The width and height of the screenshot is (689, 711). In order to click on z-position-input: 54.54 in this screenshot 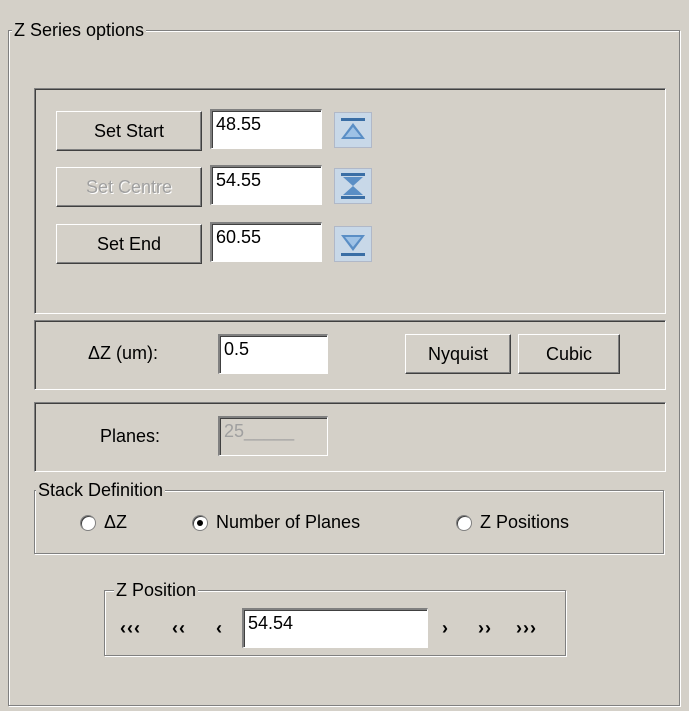, I will do `click(335, 628)`.